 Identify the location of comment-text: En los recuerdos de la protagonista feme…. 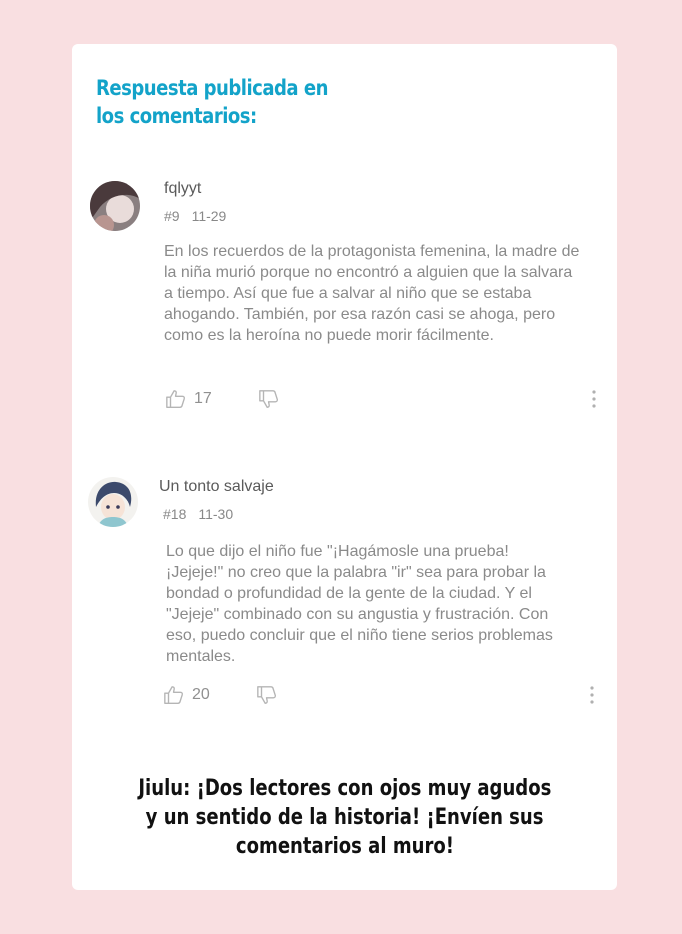
(372, 293).